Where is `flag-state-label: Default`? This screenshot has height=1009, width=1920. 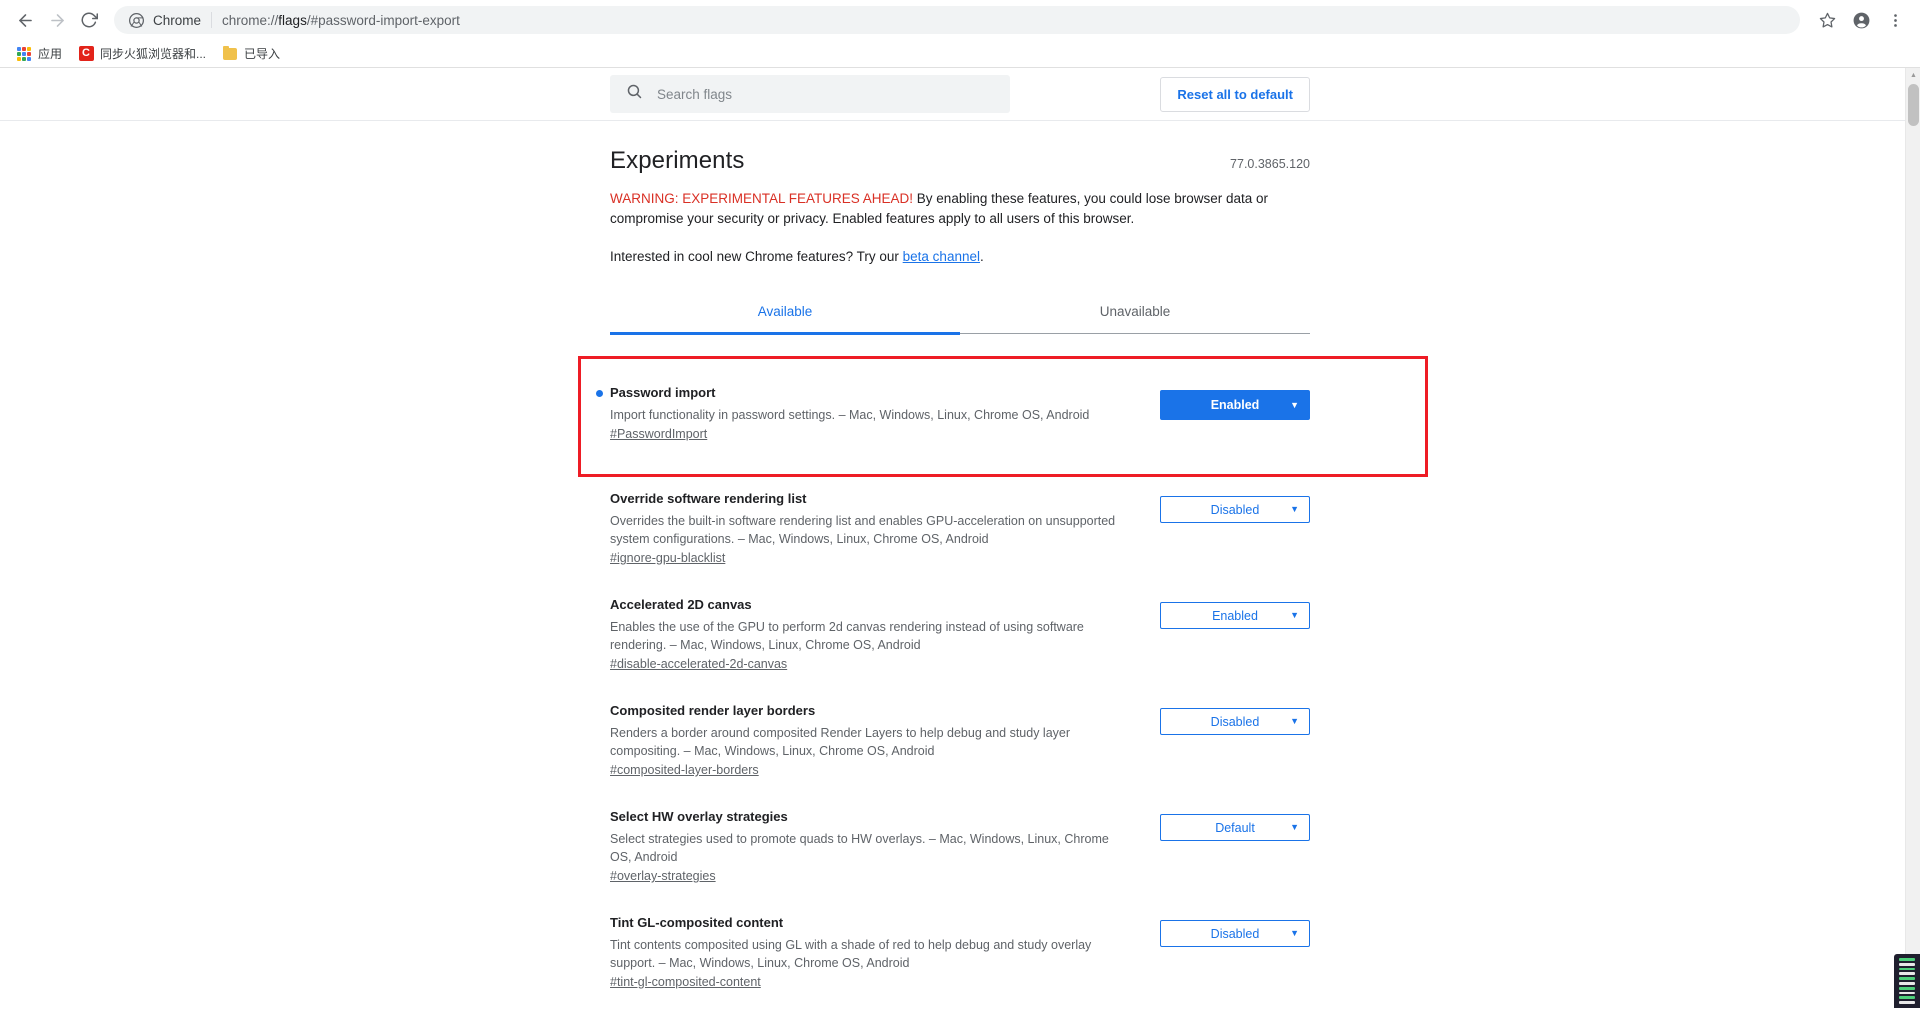 flag-state-label: Default is located at coordinates (1235, 827).